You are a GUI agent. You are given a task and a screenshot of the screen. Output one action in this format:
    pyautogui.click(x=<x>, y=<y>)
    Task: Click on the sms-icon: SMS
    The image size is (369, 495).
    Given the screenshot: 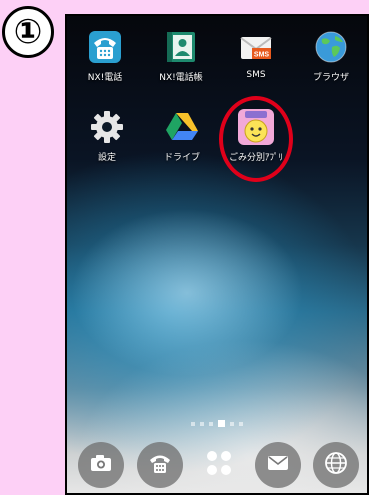 What is the action you would take?
    pyautogui.click(x=256, y=47)
    